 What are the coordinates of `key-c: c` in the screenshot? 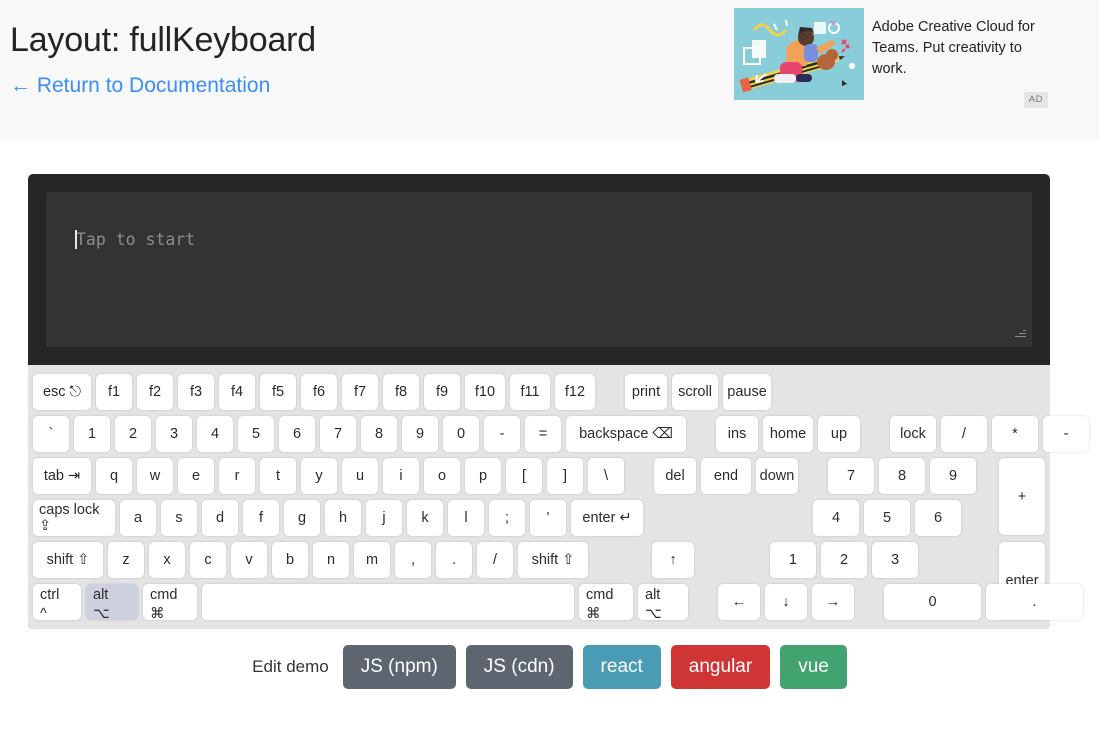 It's located at (208, 560).